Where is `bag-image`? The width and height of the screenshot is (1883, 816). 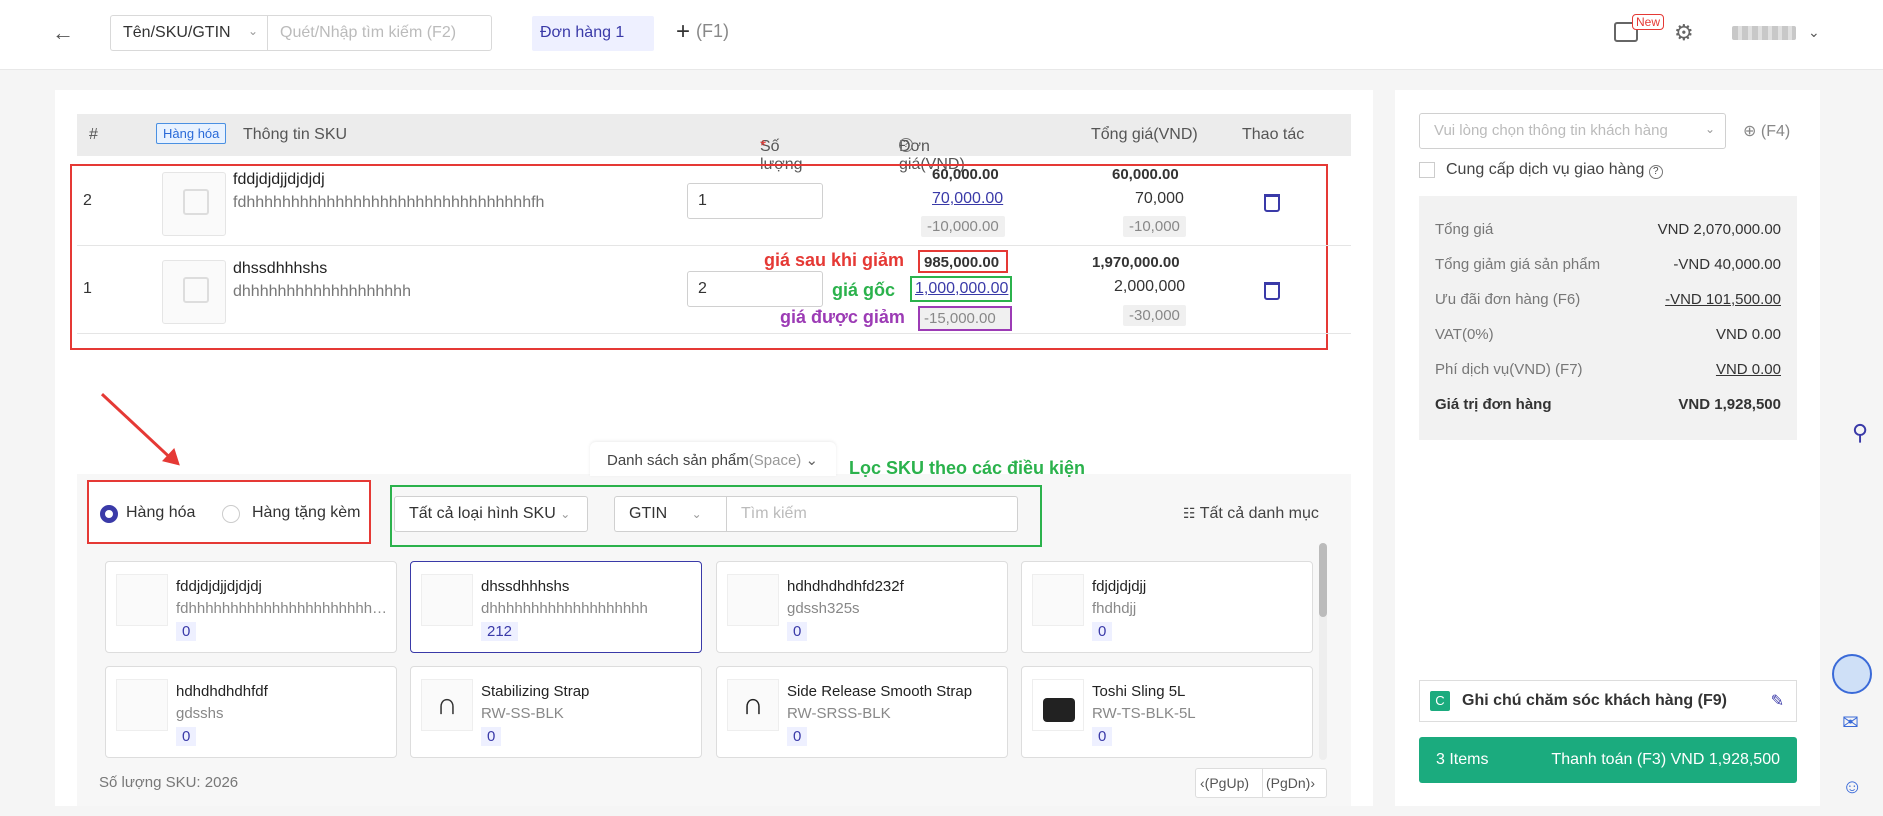
bag-image is located at coordinates (1058, 705).